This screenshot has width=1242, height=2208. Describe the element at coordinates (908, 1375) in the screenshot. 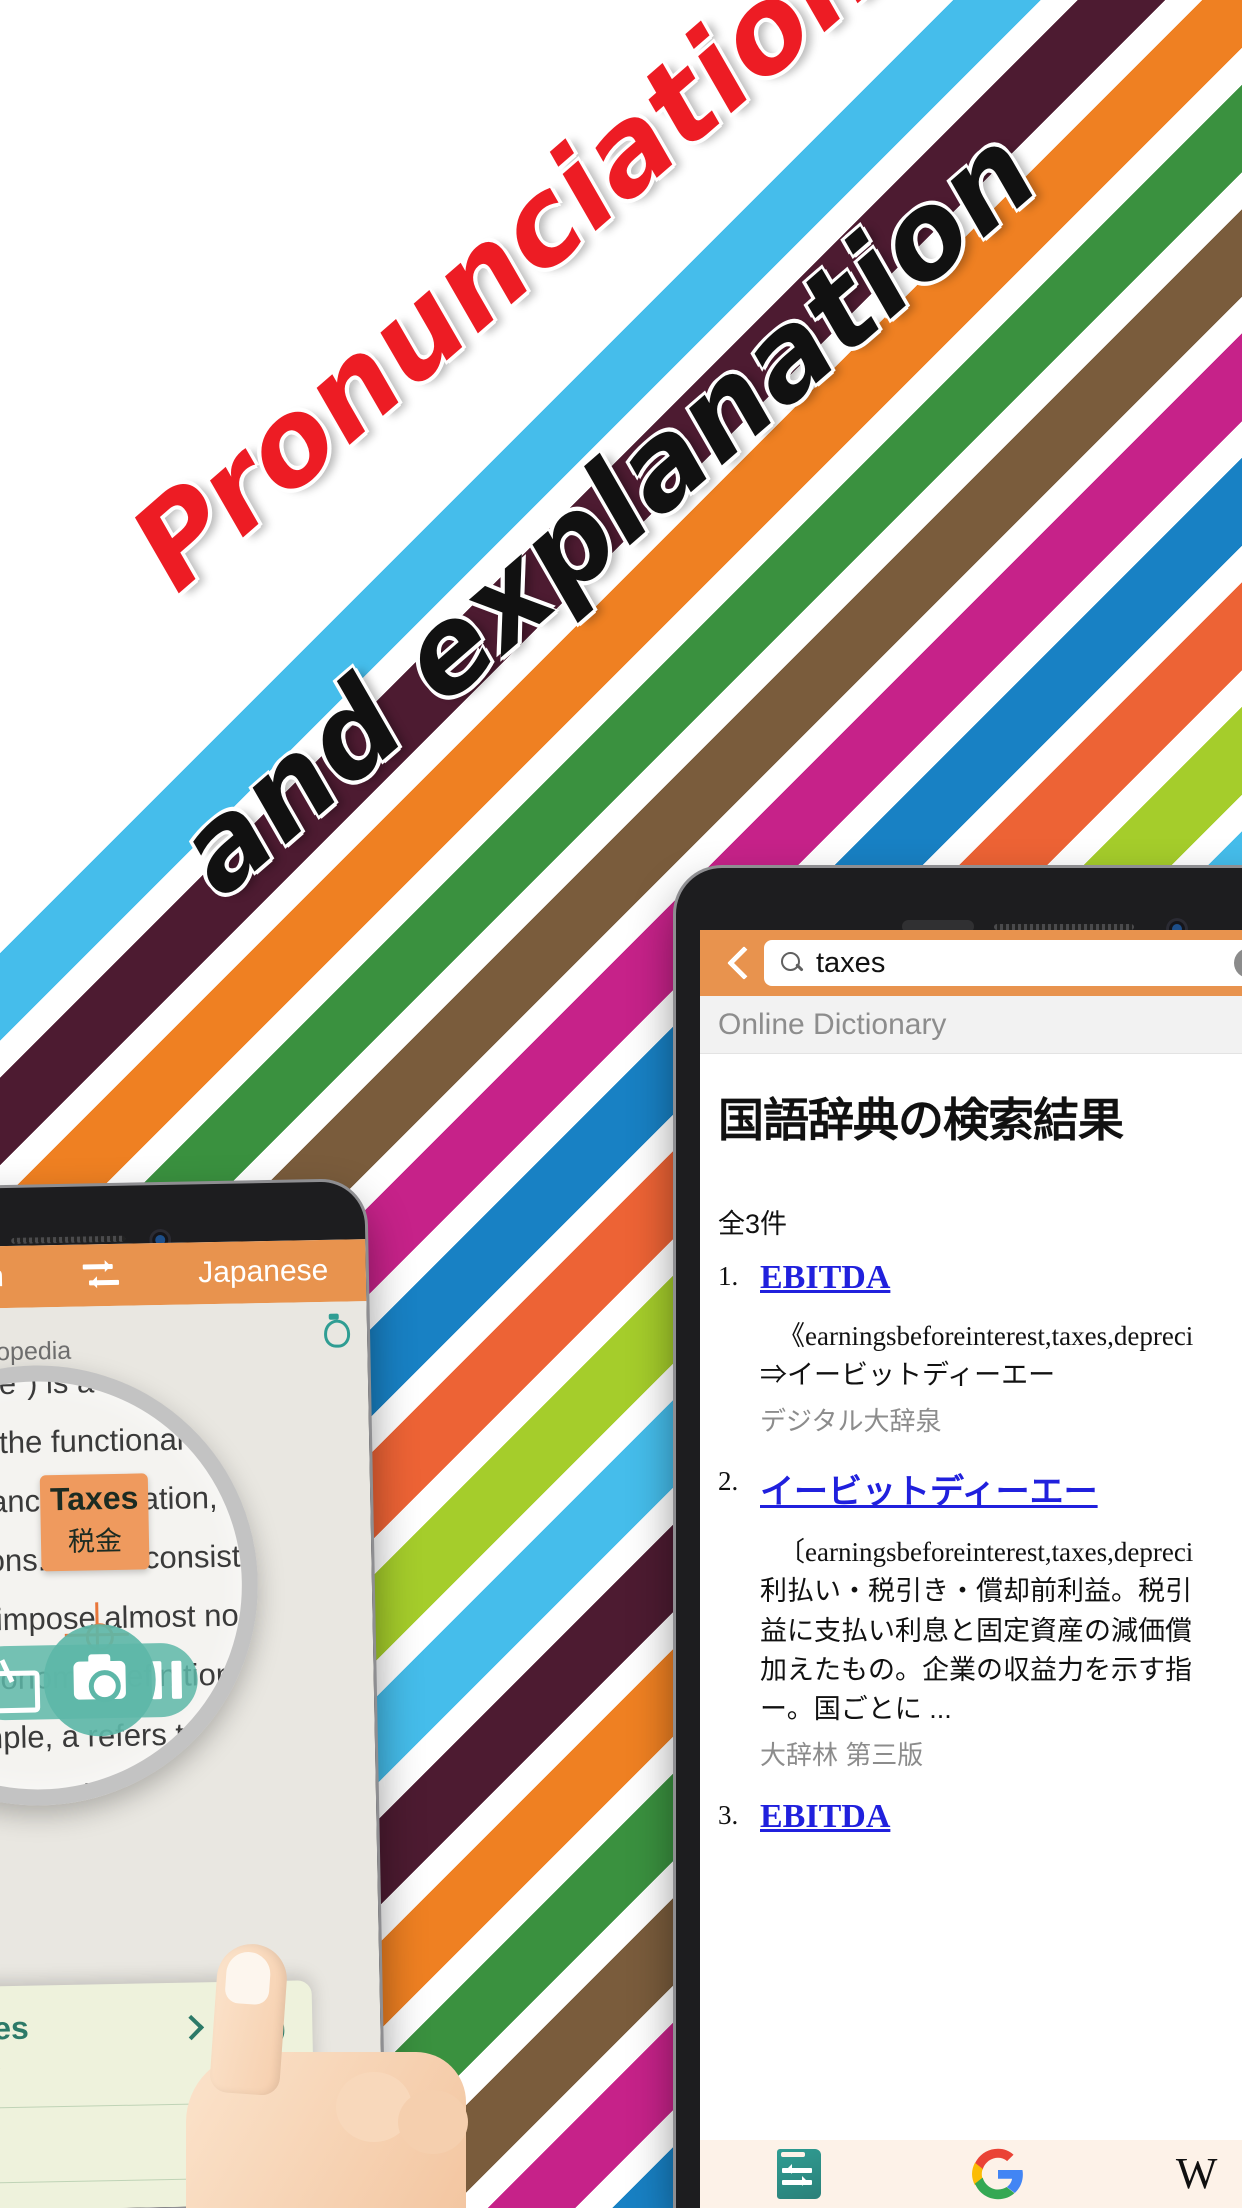

I see `result-text-line: ⇒イービットディーエー` at that location.